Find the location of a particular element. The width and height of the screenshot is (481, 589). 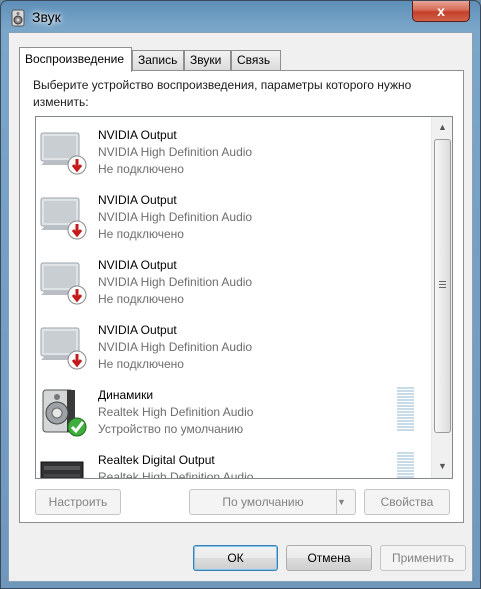

device-list-scrollbar: ▲ ▼ is located at coordinates (441, 297).